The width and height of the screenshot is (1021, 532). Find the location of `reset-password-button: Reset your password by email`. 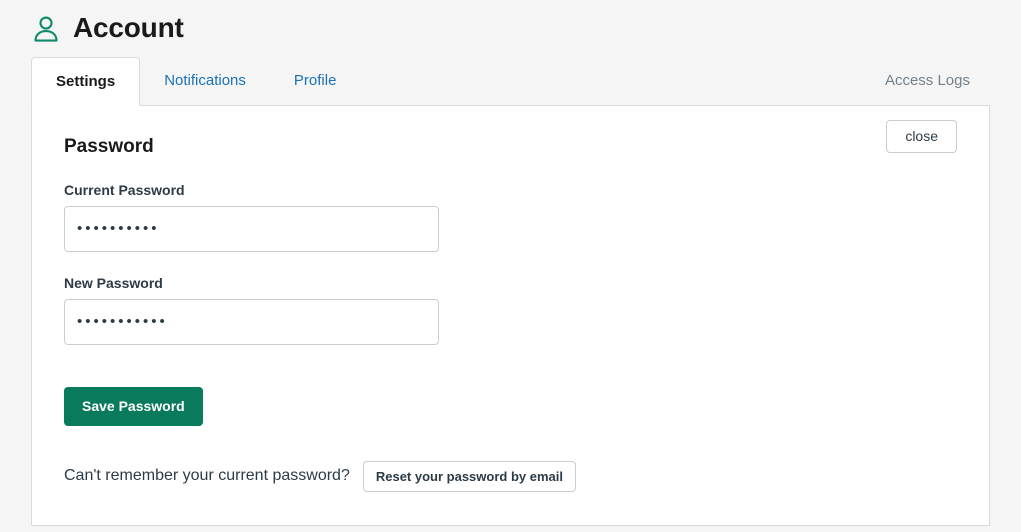

reset-password-button: Reset your password by email is located at coordinates (469, 476).